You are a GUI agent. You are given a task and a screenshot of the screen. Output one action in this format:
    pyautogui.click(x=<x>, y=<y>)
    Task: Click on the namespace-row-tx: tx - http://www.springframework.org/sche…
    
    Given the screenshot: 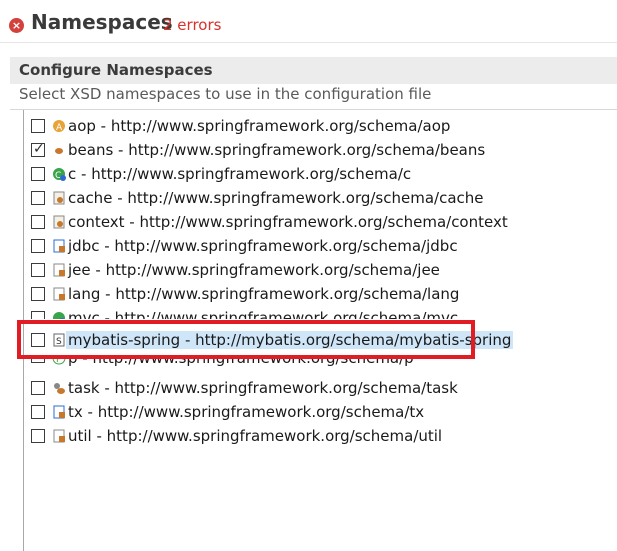 What is the action you would take?
    pyautogui.click(x=320, y=413)
    